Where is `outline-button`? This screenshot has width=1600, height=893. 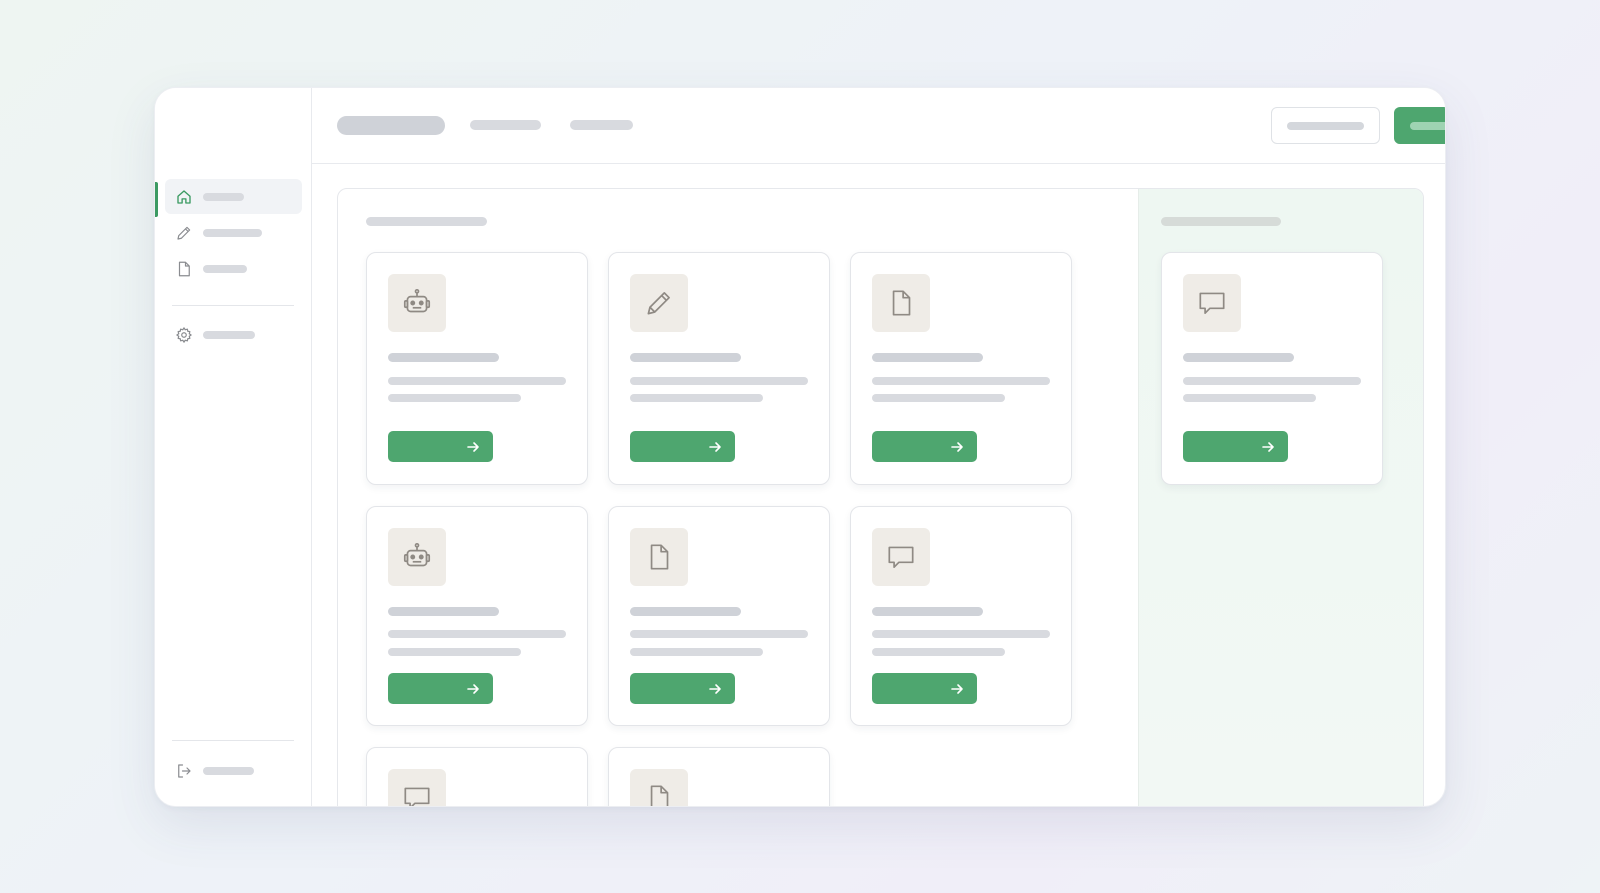 outline-button is located at coordinates (1325, 125).